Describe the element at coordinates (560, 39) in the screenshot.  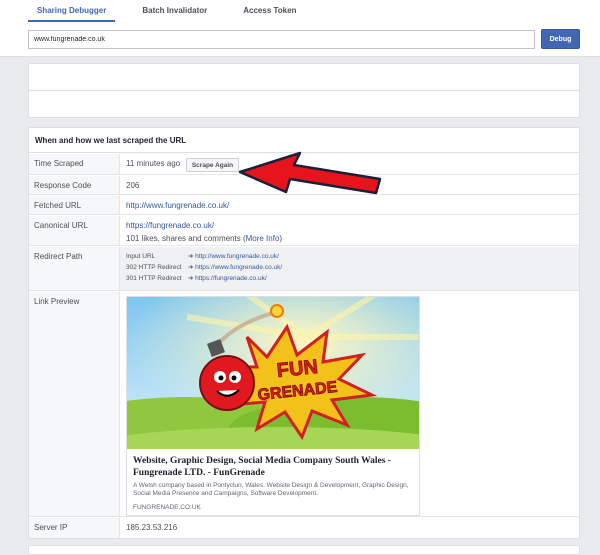
I see `debug-button: Debug` at that location.